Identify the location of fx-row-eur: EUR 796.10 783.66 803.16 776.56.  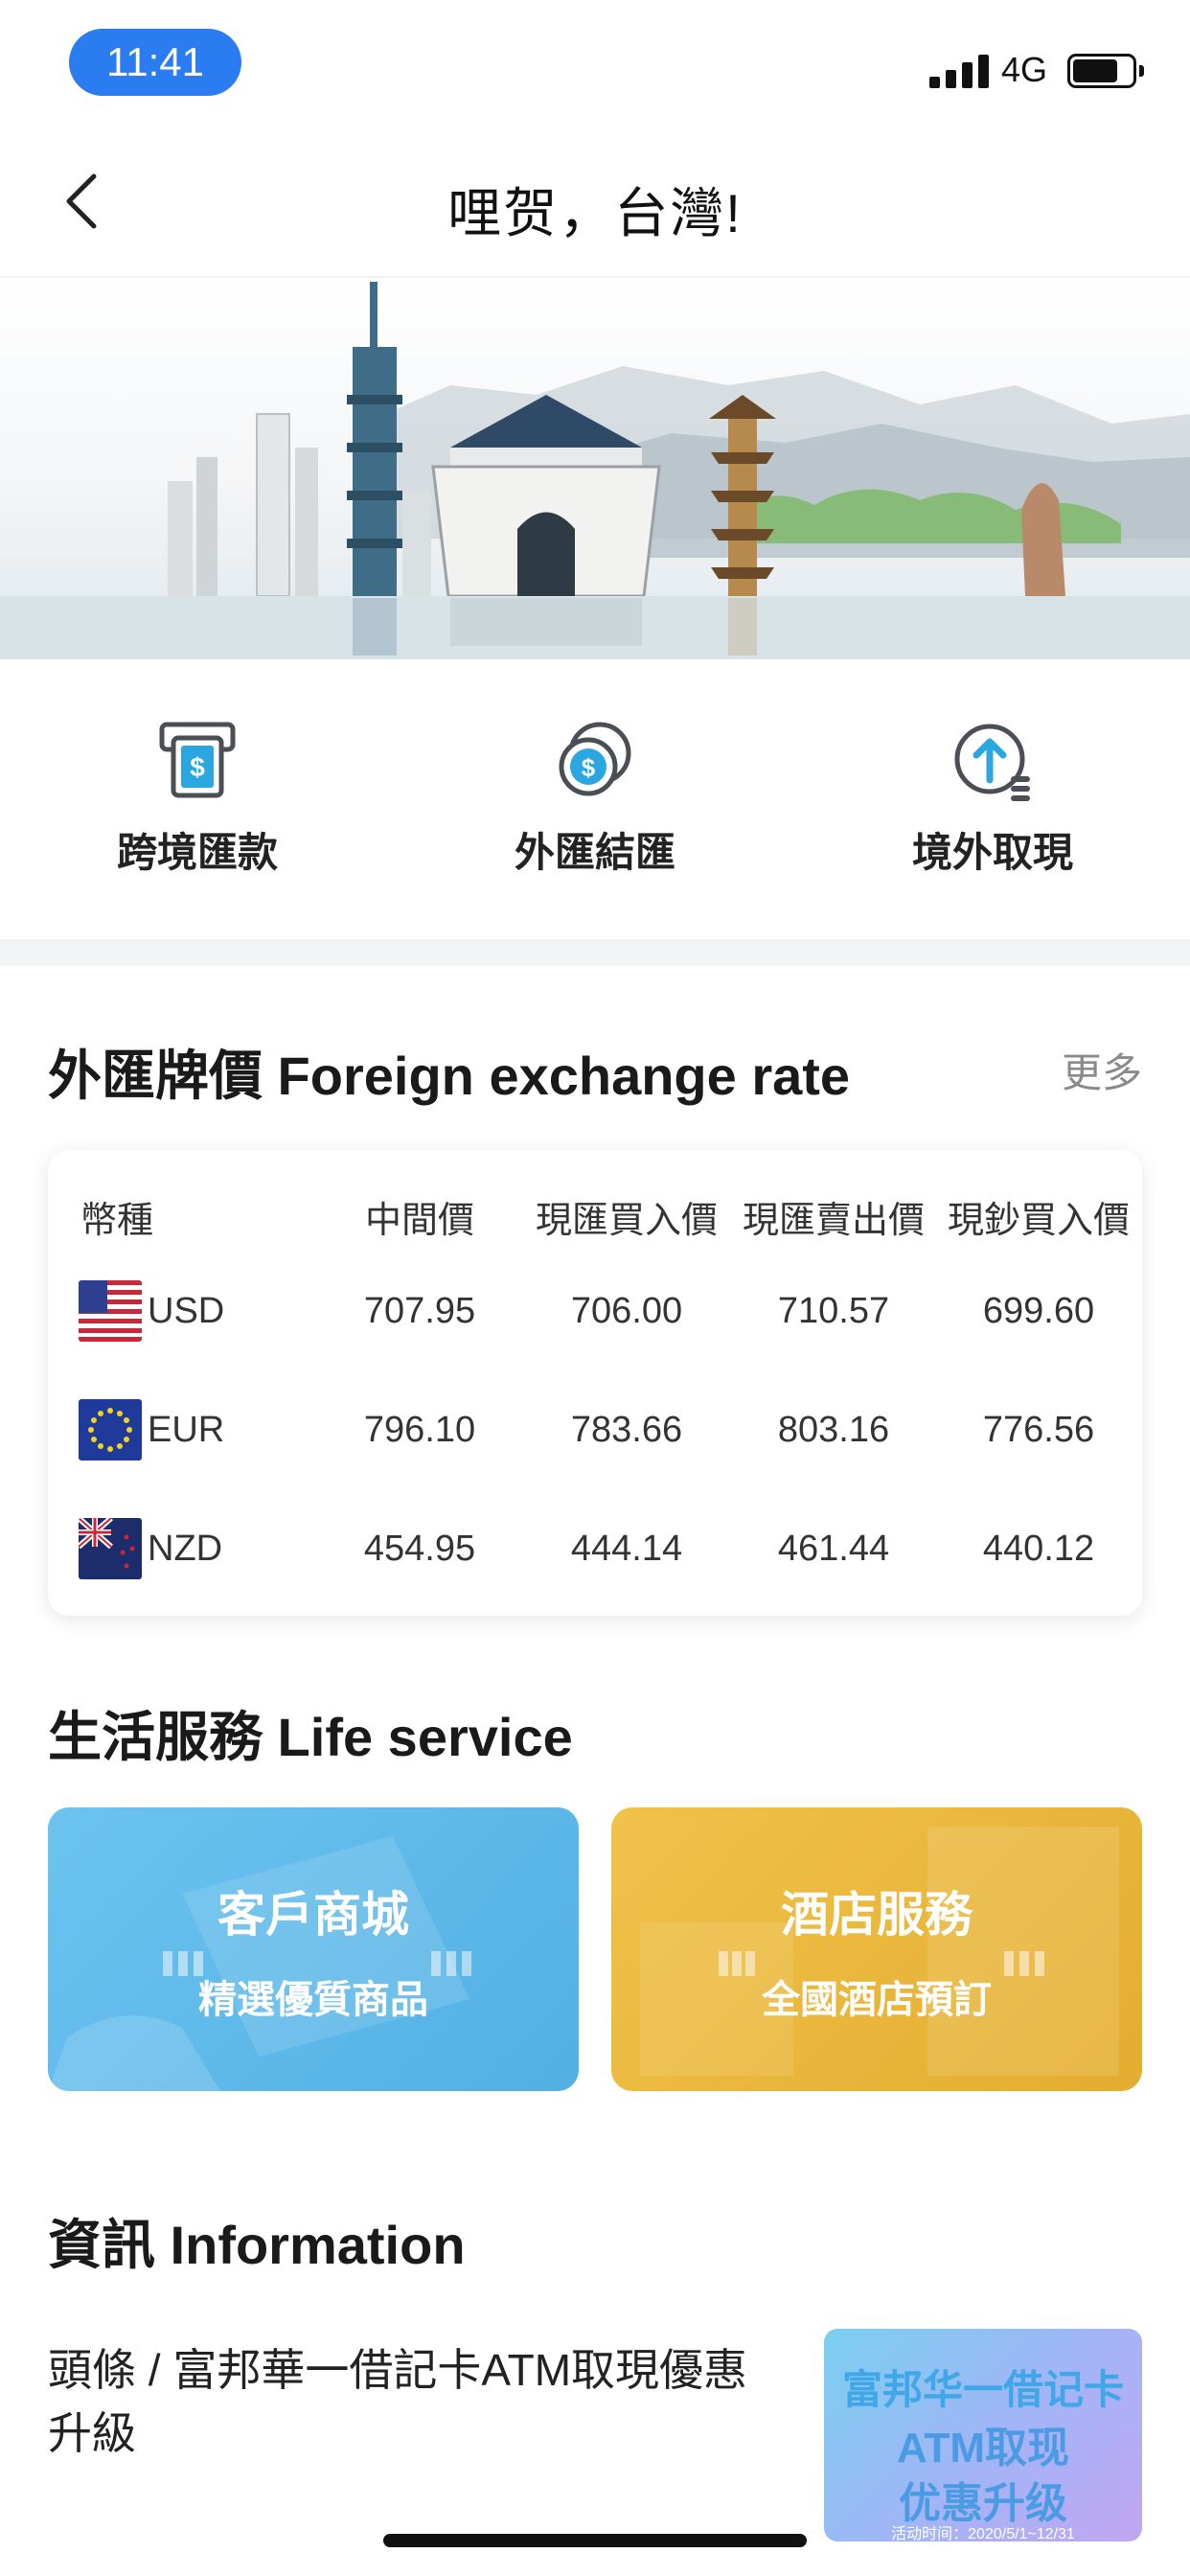
(595, 1430).